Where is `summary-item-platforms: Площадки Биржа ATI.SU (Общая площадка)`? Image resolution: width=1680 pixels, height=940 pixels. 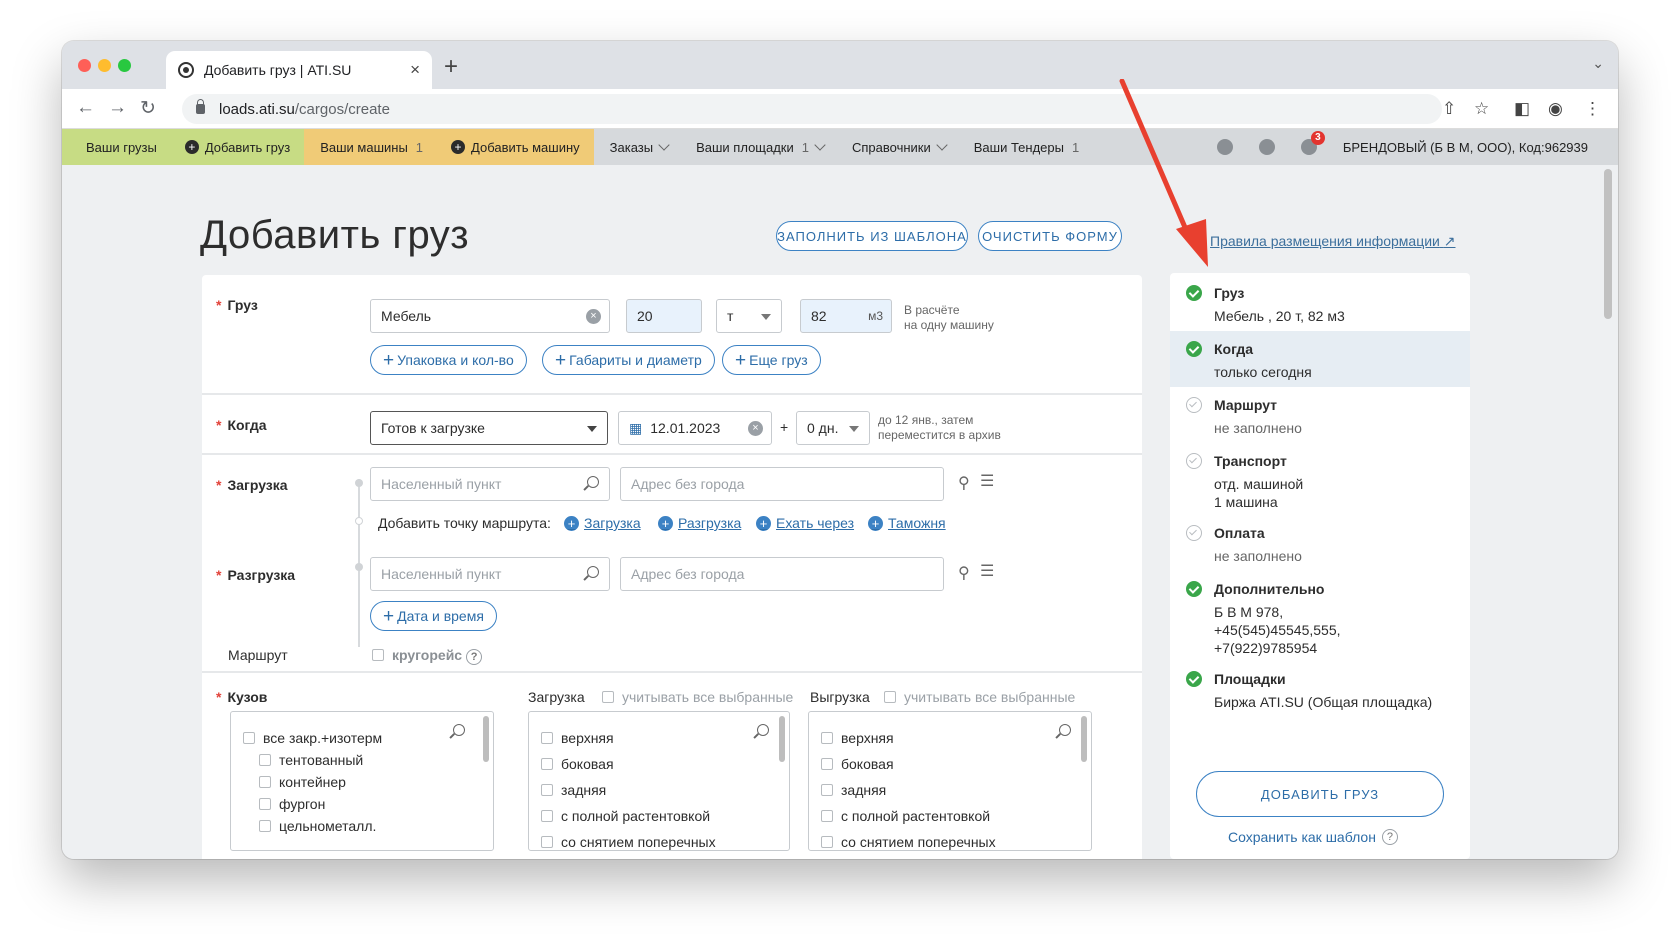
summary-item-platforms: Площадки Биржа ATI.SU (Общая площадка) is located at coordinates (1320, 689).